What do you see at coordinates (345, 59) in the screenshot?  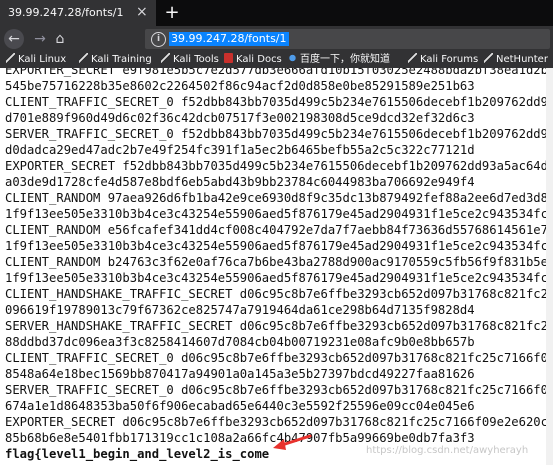 I see `bookmark-label: 百度一下，你就知道` at bounding box center [345, 59].